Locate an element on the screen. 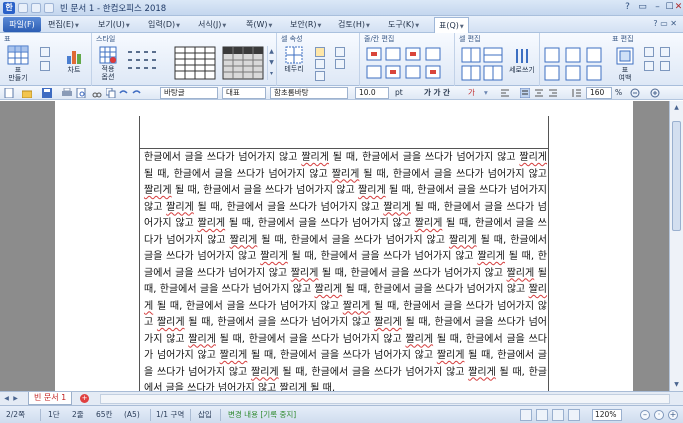 This screenshot has height=423, width=683. menu-format: 서식(J)▼ is located at coordinates (212, 24).